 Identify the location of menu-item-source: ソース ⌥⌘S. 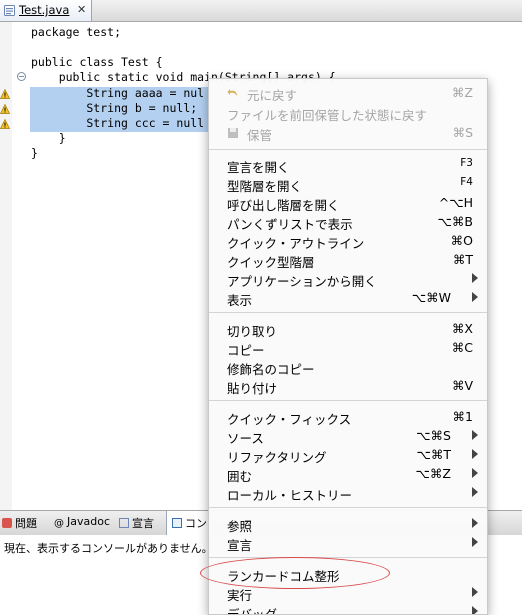
(348, 436).